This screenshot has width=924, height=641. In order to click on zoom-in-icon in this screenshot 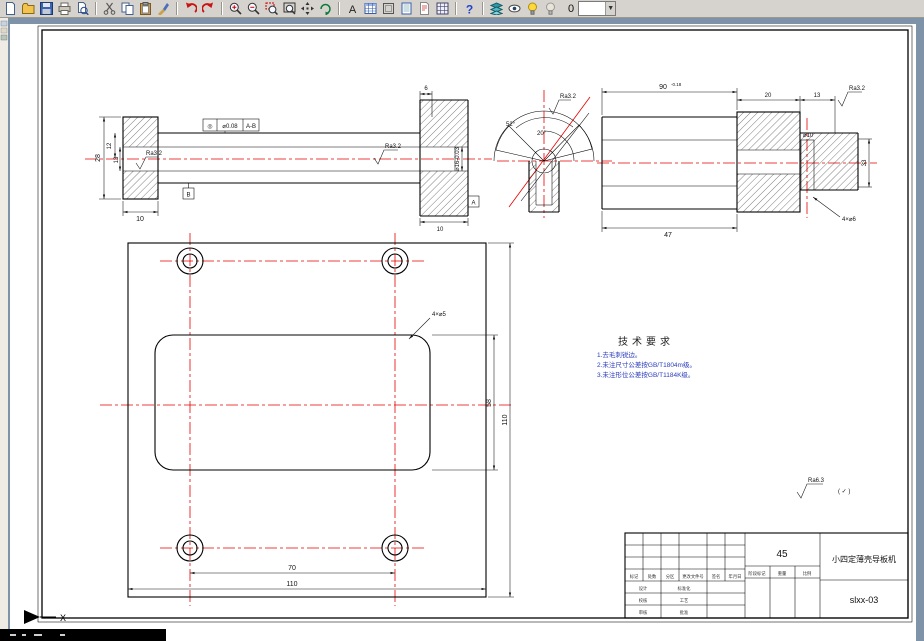, I will do `click(235, 9)`.